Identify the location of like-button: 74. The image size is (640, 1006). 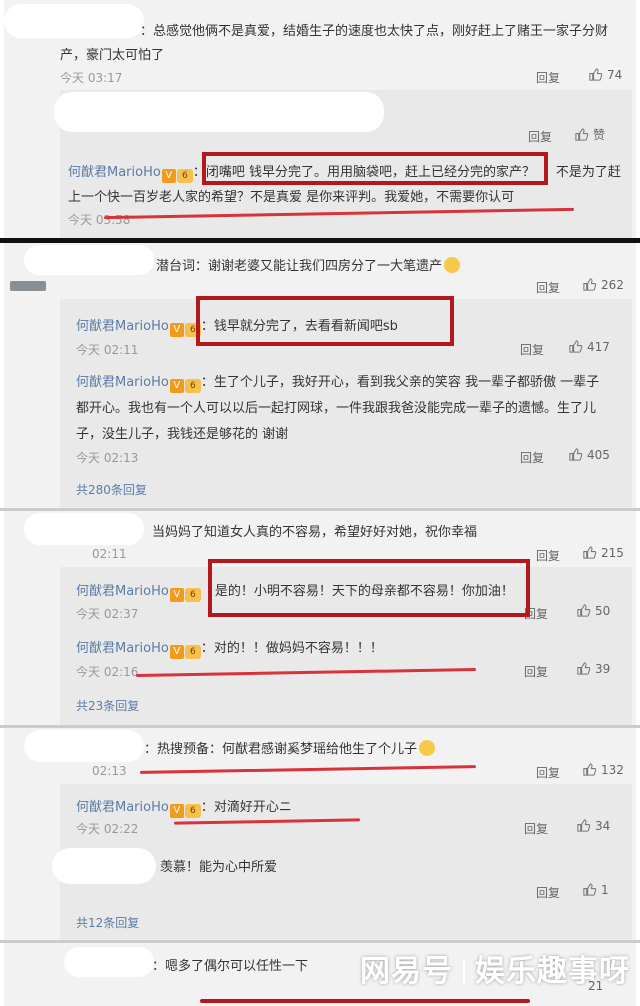
(605, 74).